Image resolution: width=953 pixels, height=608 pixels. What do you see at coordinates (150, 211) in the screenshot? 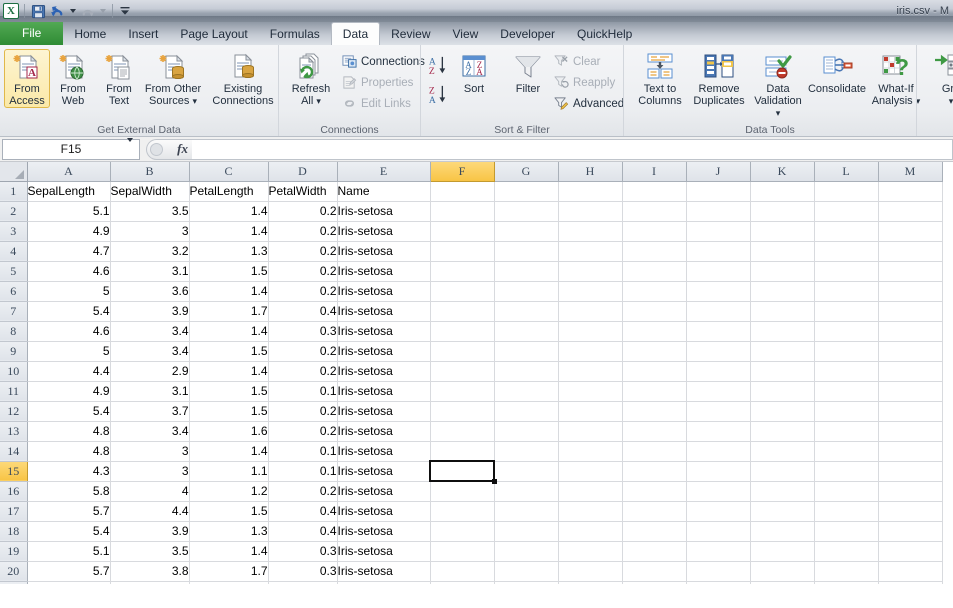
I see `cell-B2: 3.5` at bounding box center [150, 211].